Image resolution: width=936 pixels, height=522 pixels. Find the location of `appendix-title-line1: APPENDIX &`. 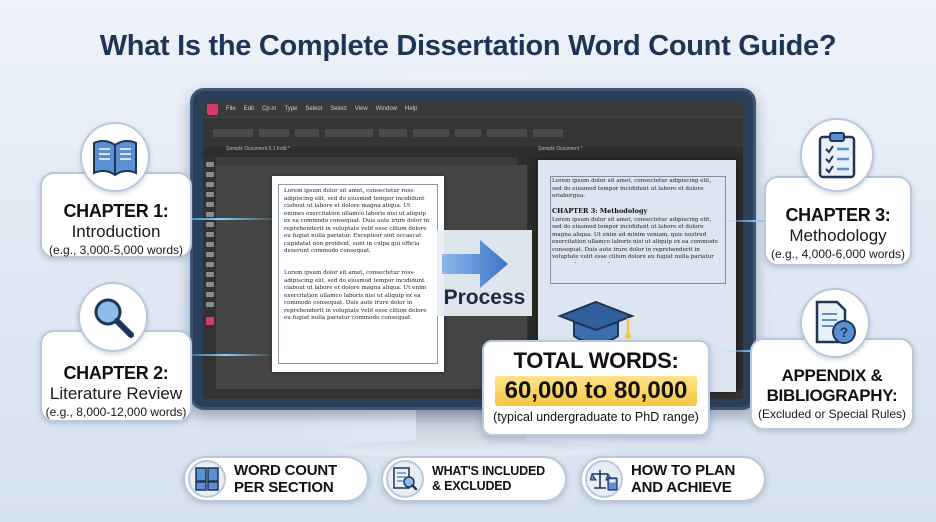

appendix-title-line1: APPENDIX & is located at coordinates (832, 375).